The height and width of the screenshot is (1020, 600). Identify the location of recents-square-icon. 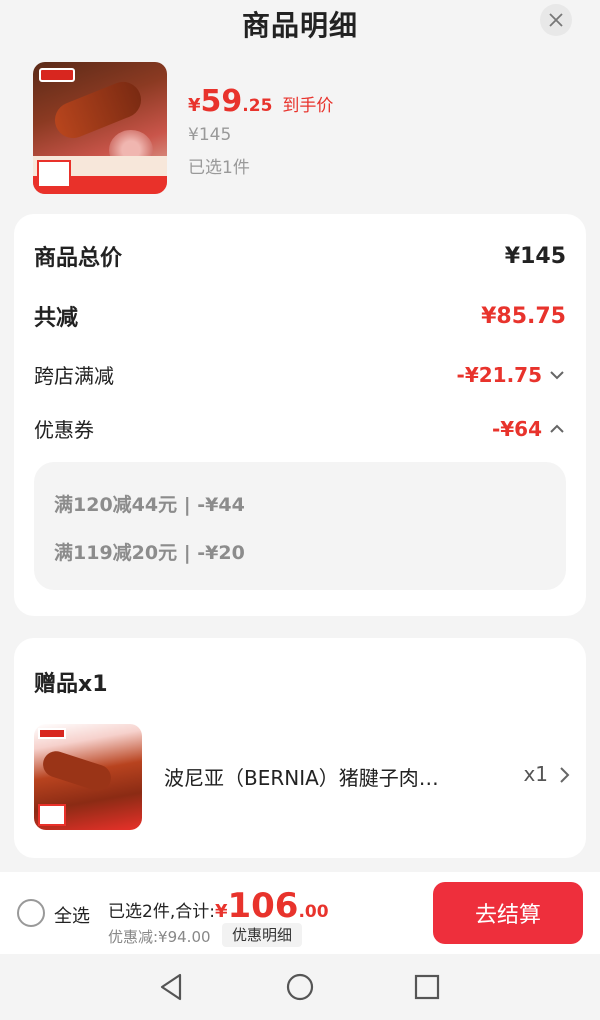
(427, 987).